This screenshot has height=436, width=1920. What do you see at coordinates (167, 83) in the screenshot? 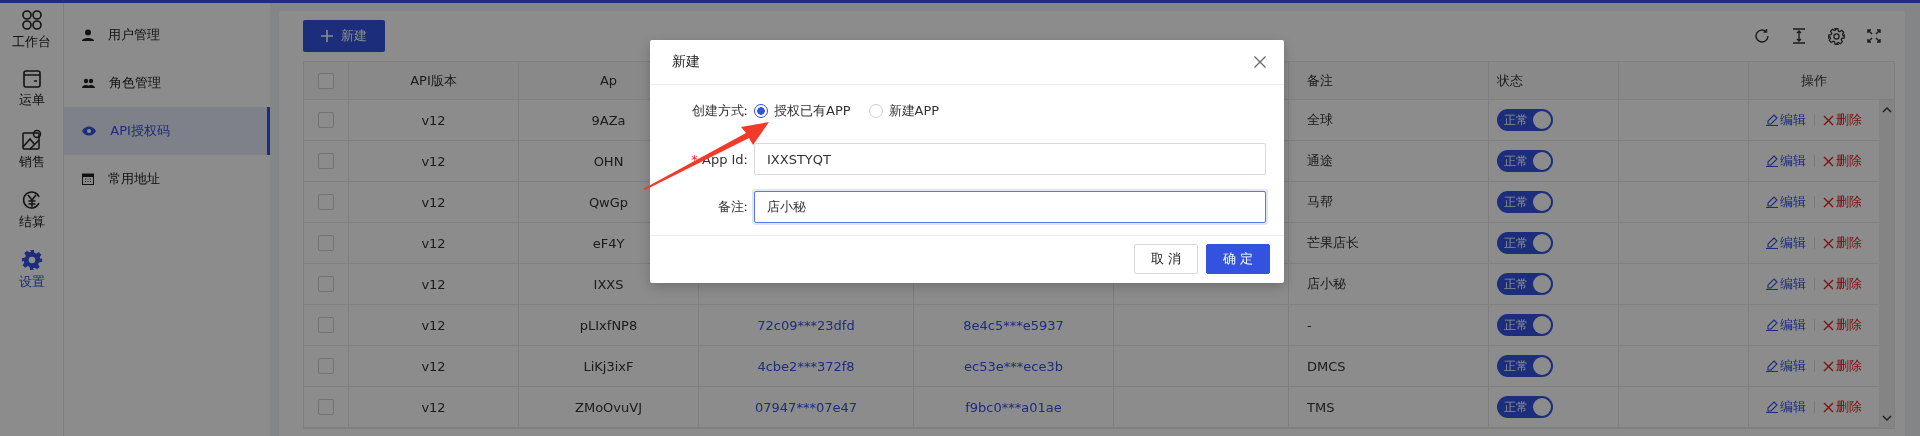
I see `menu-item: 角色管理` at bounding box center [167, 83].